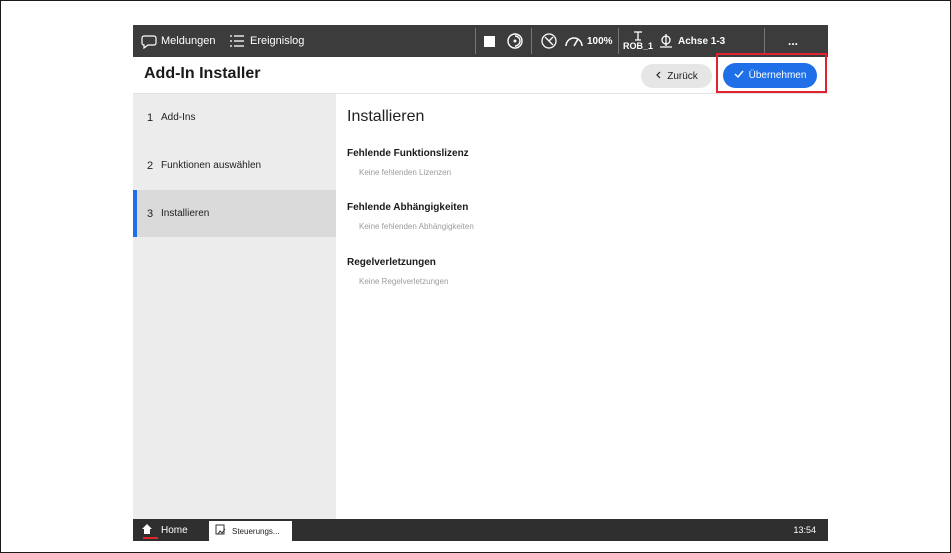 This screenshot has width=951, height=553. Describe the element at coordinates (211, 165) in the screenshot. I see `step-label: Funktionen auswählen` at that location.